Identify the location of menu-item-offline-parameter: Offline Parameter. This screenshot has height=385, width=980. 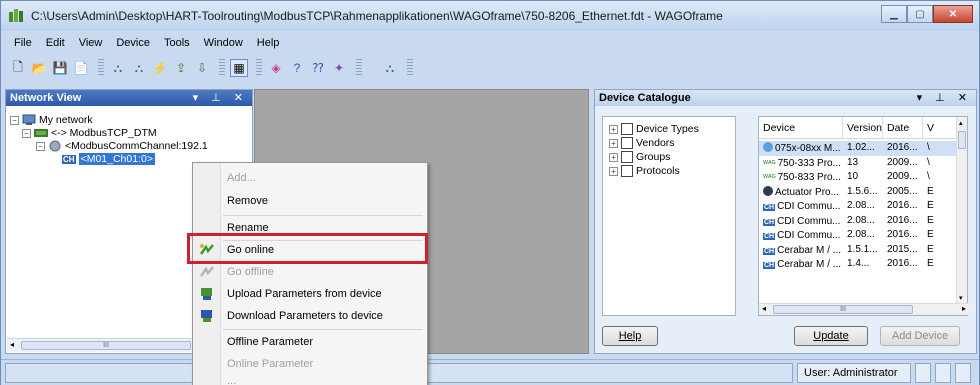
(310, 342).